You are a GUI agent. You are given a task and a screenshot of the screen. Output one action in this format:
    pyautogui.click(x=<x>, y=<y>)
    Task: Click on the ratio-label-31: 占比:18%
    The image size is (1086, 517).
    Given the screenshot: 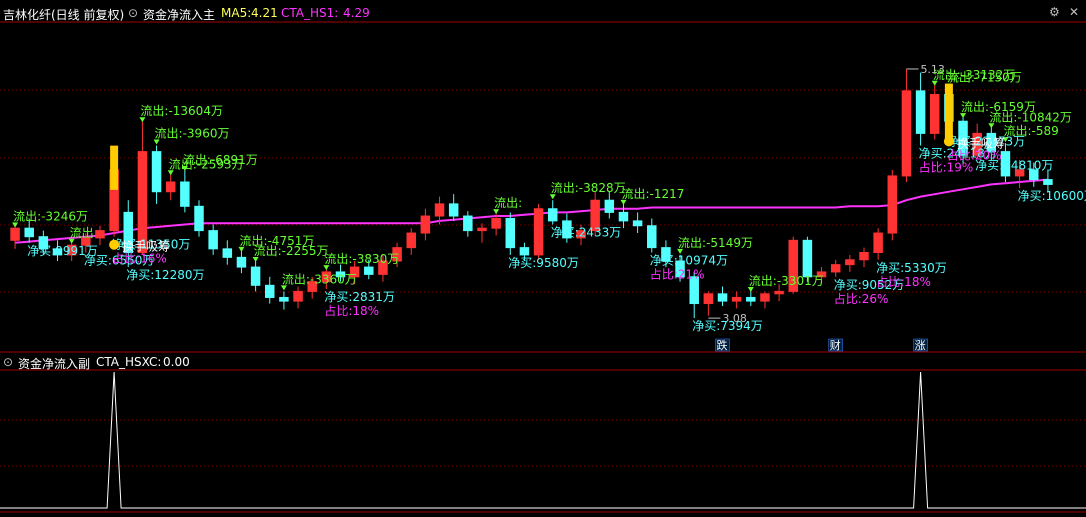 What is the action you would take?
    pyautogui.click(x=903, y=281)
    